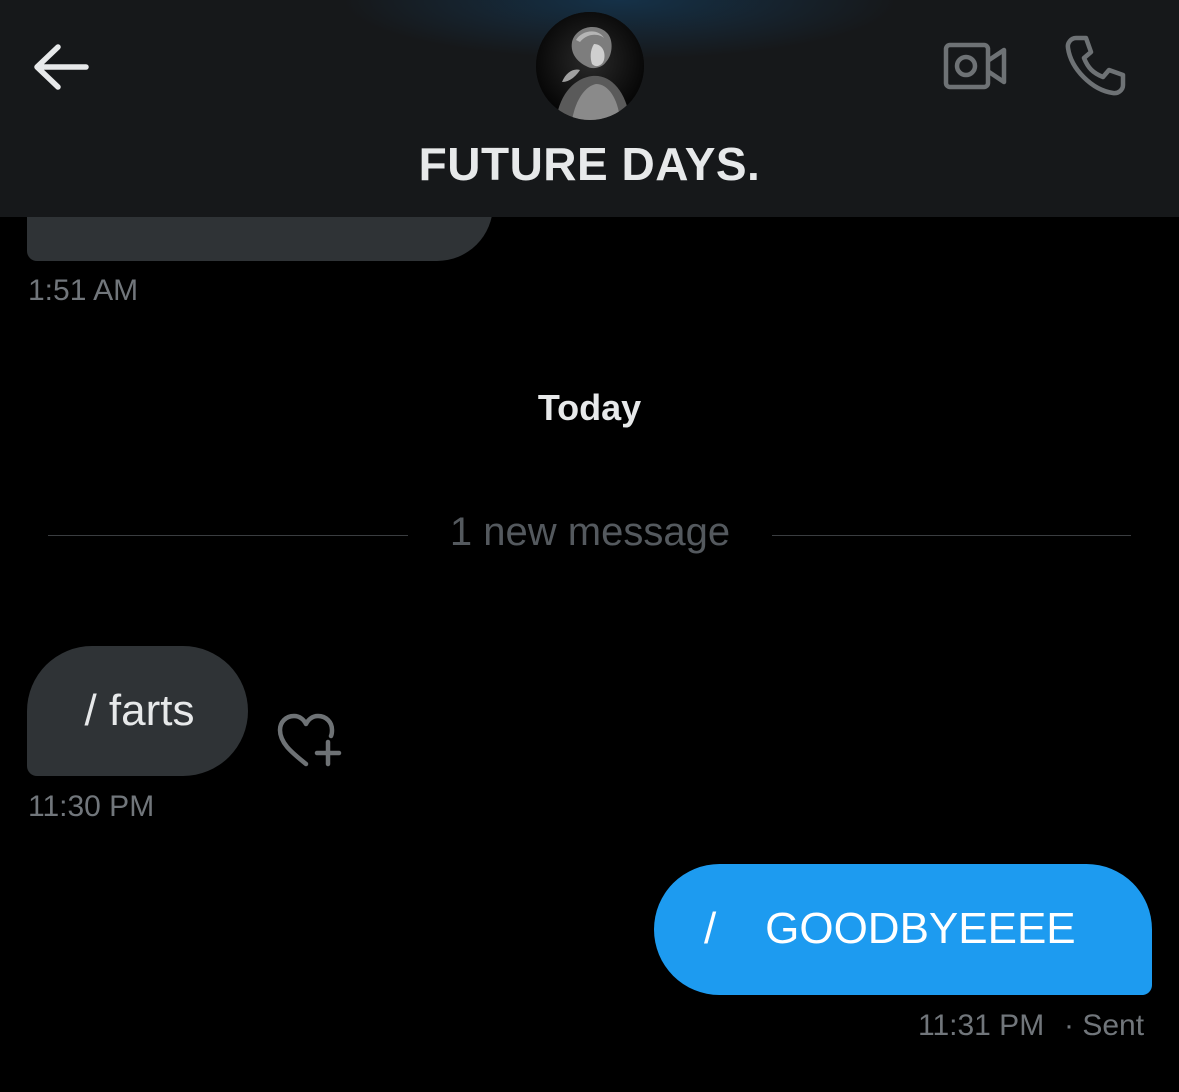 This screenshot has width=1179, height=1092. I want to click on arrow-left-icon, so click(61, 67).